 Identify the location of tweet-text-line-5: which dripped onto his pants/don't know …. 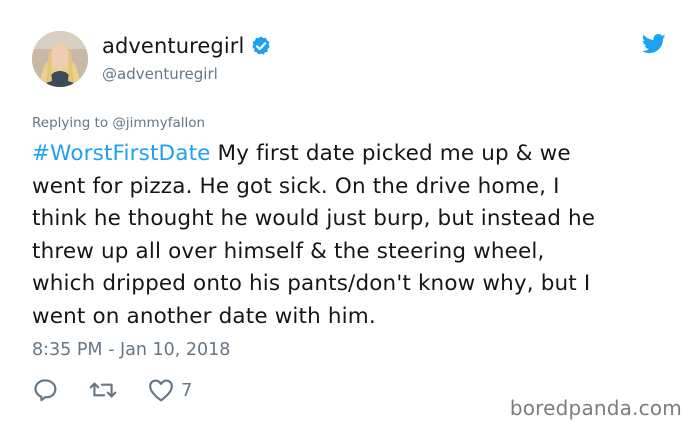
(311, 283).